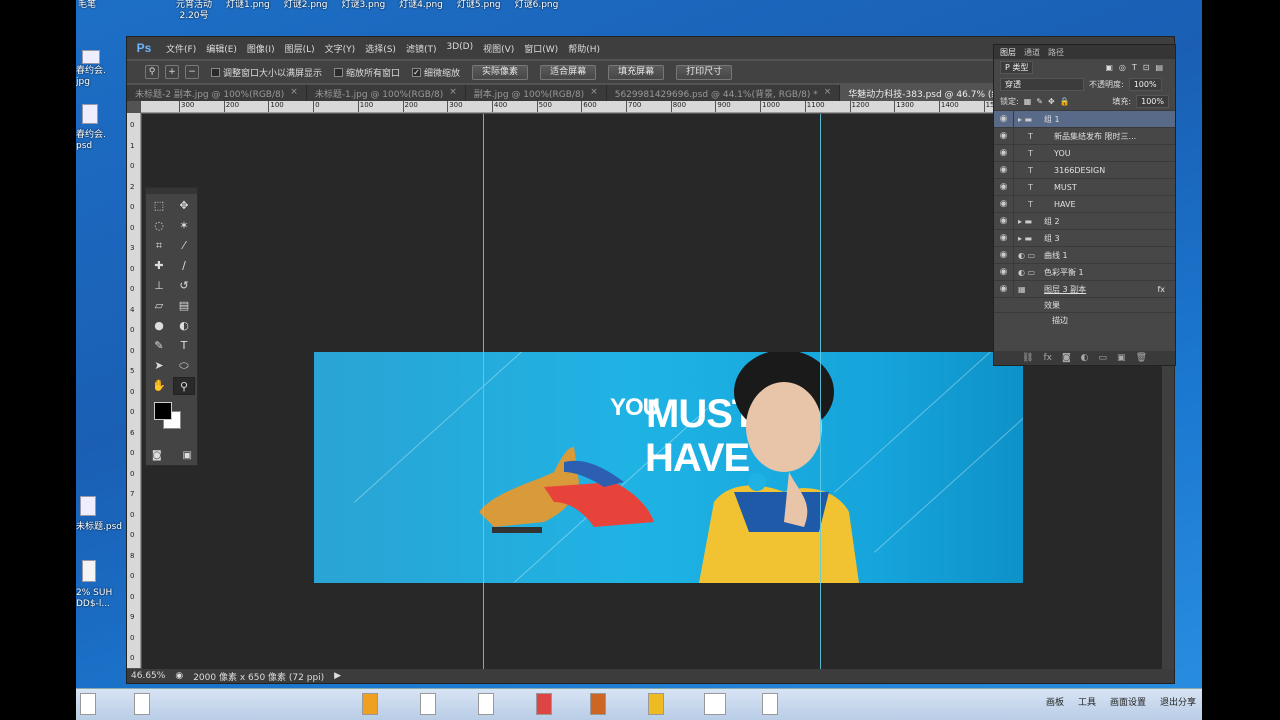 The image size is (1280, 720). Describe the element at coordinates (184, 206) in the screenshot. I see `move-tool-icon: ✥` at that location.